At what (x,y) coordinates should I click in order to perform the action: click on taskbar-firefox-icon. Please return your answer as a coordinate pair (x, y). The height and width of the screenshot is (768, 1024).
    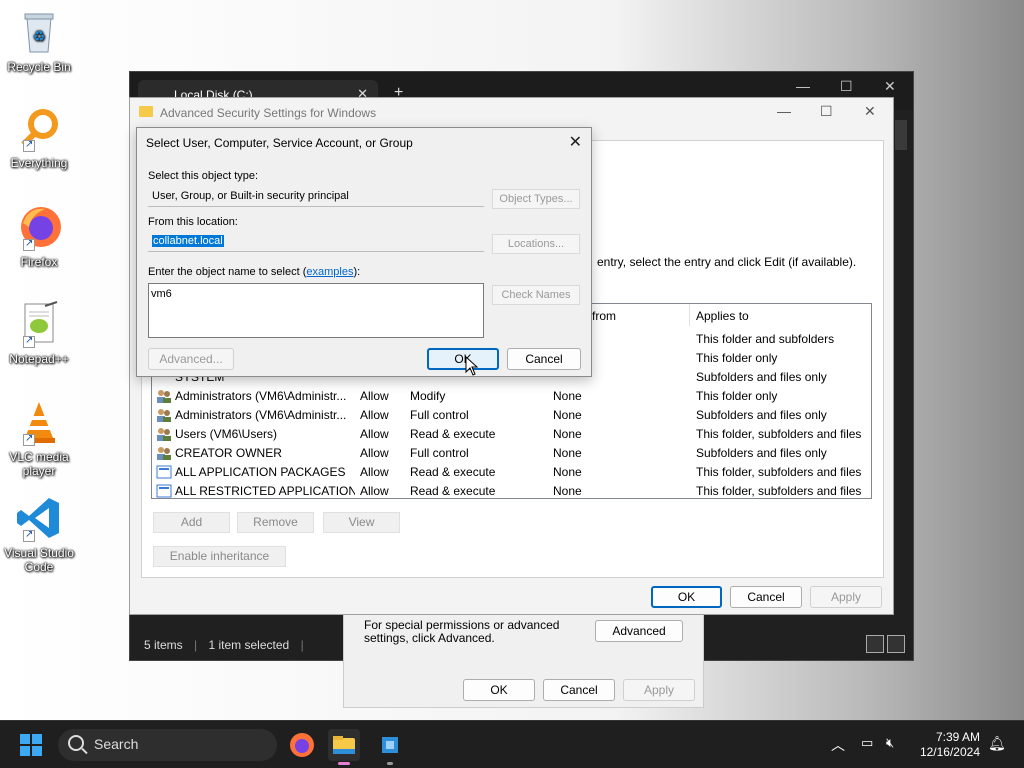
    Looking at the image, I should click on (302, 745).